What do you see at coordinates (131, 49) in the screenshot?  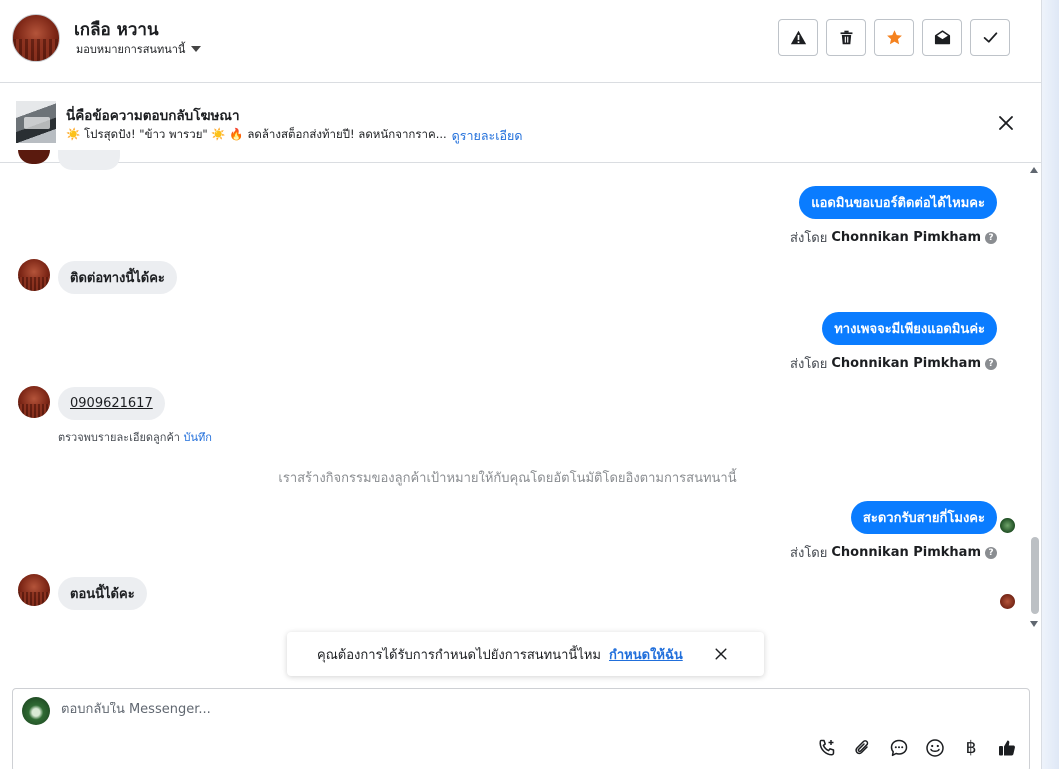 I see `assign-label: มอบหมายการสนทนานี้` at bounding box center [131, 49].